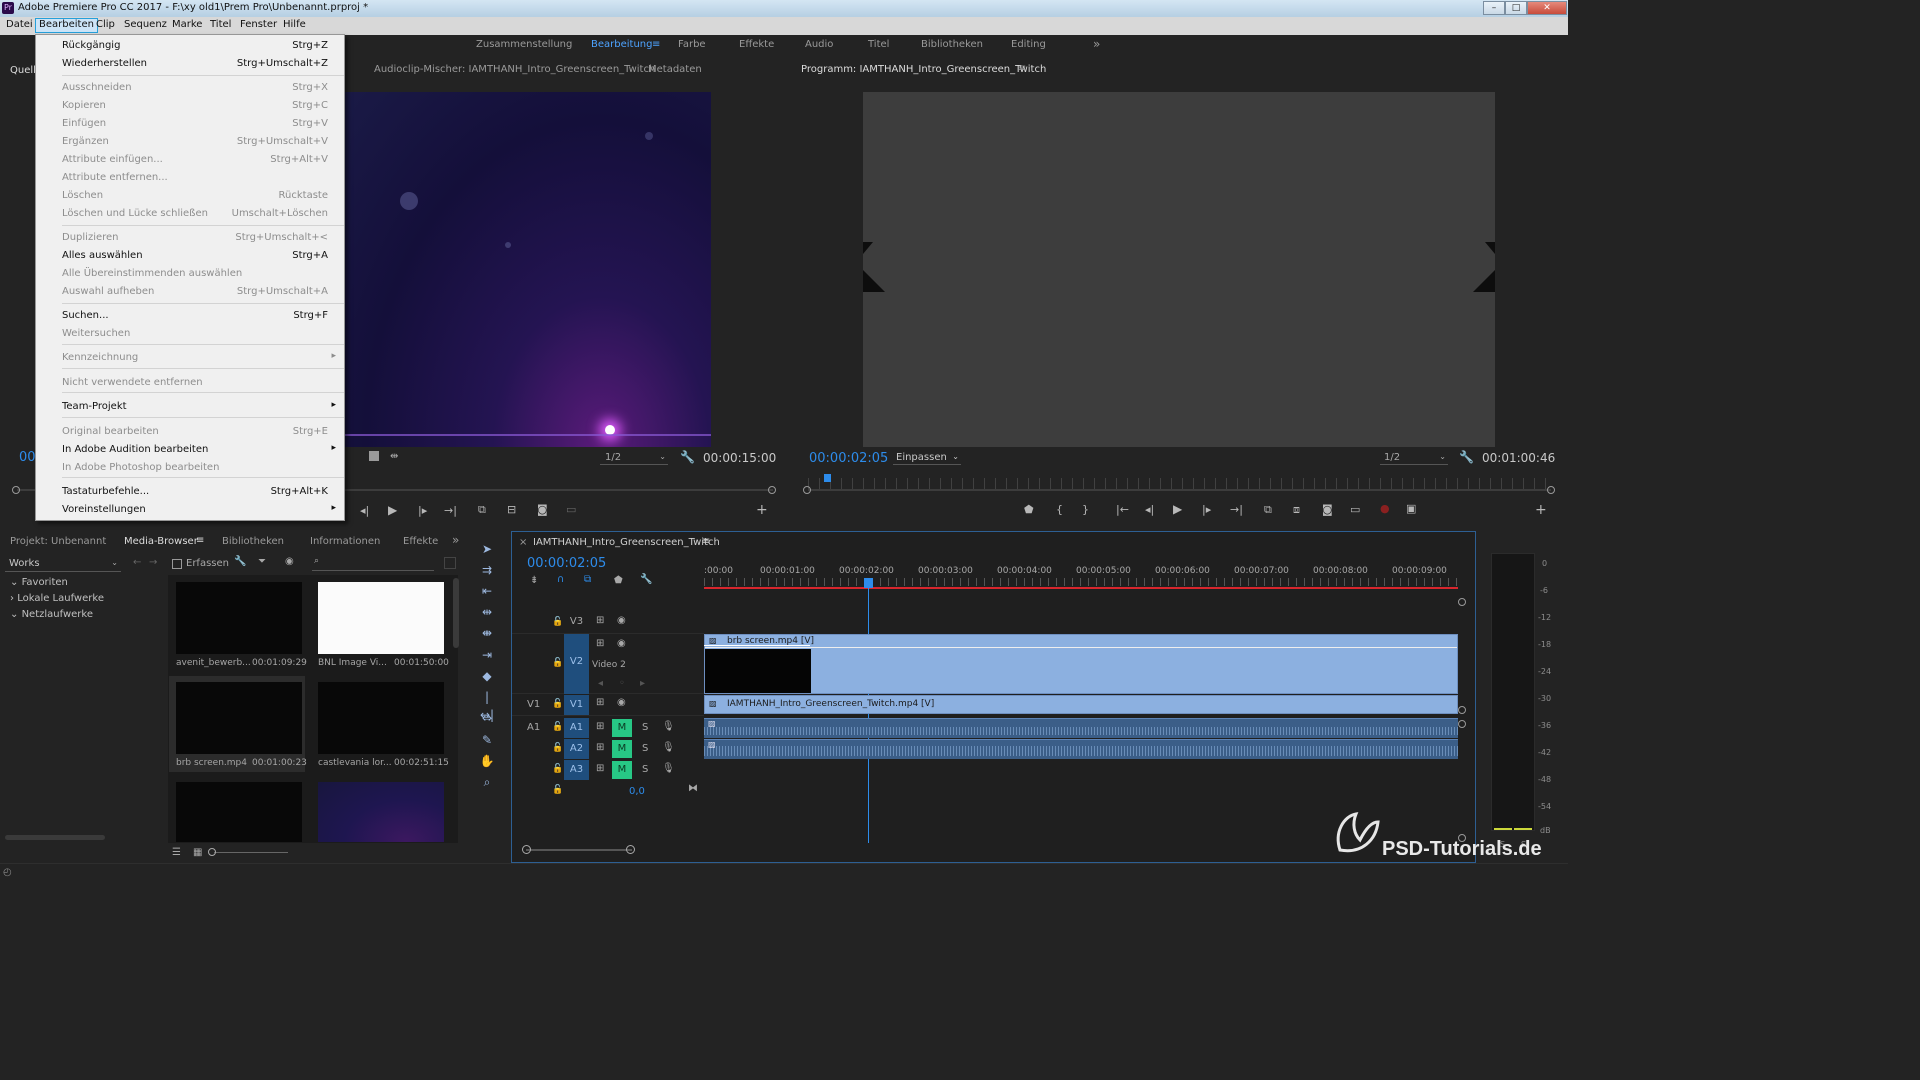 The width and height of the screenshot is (1920, 1080). Describe the element at coordinates (1466, 457) in the screenshot. I see `program-wrench-icon: 🔧` at that location.